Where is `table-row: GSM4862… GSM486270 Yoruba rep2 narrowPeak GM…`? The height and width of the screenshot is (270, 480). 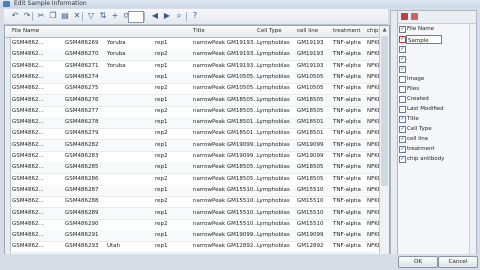 table-row: GSM4862… GSM486270 Yoruba rep2 narrowPeak GM… is located at coordinates (197, 55).